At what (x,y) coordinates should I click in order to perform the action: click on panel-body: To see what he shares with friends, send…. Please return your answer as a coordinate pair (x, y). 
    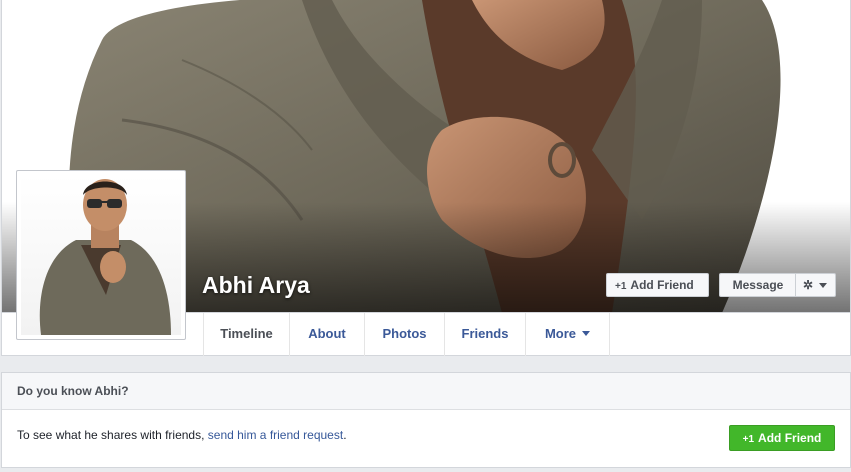
    Looking at the image, I should click on (426, 439).